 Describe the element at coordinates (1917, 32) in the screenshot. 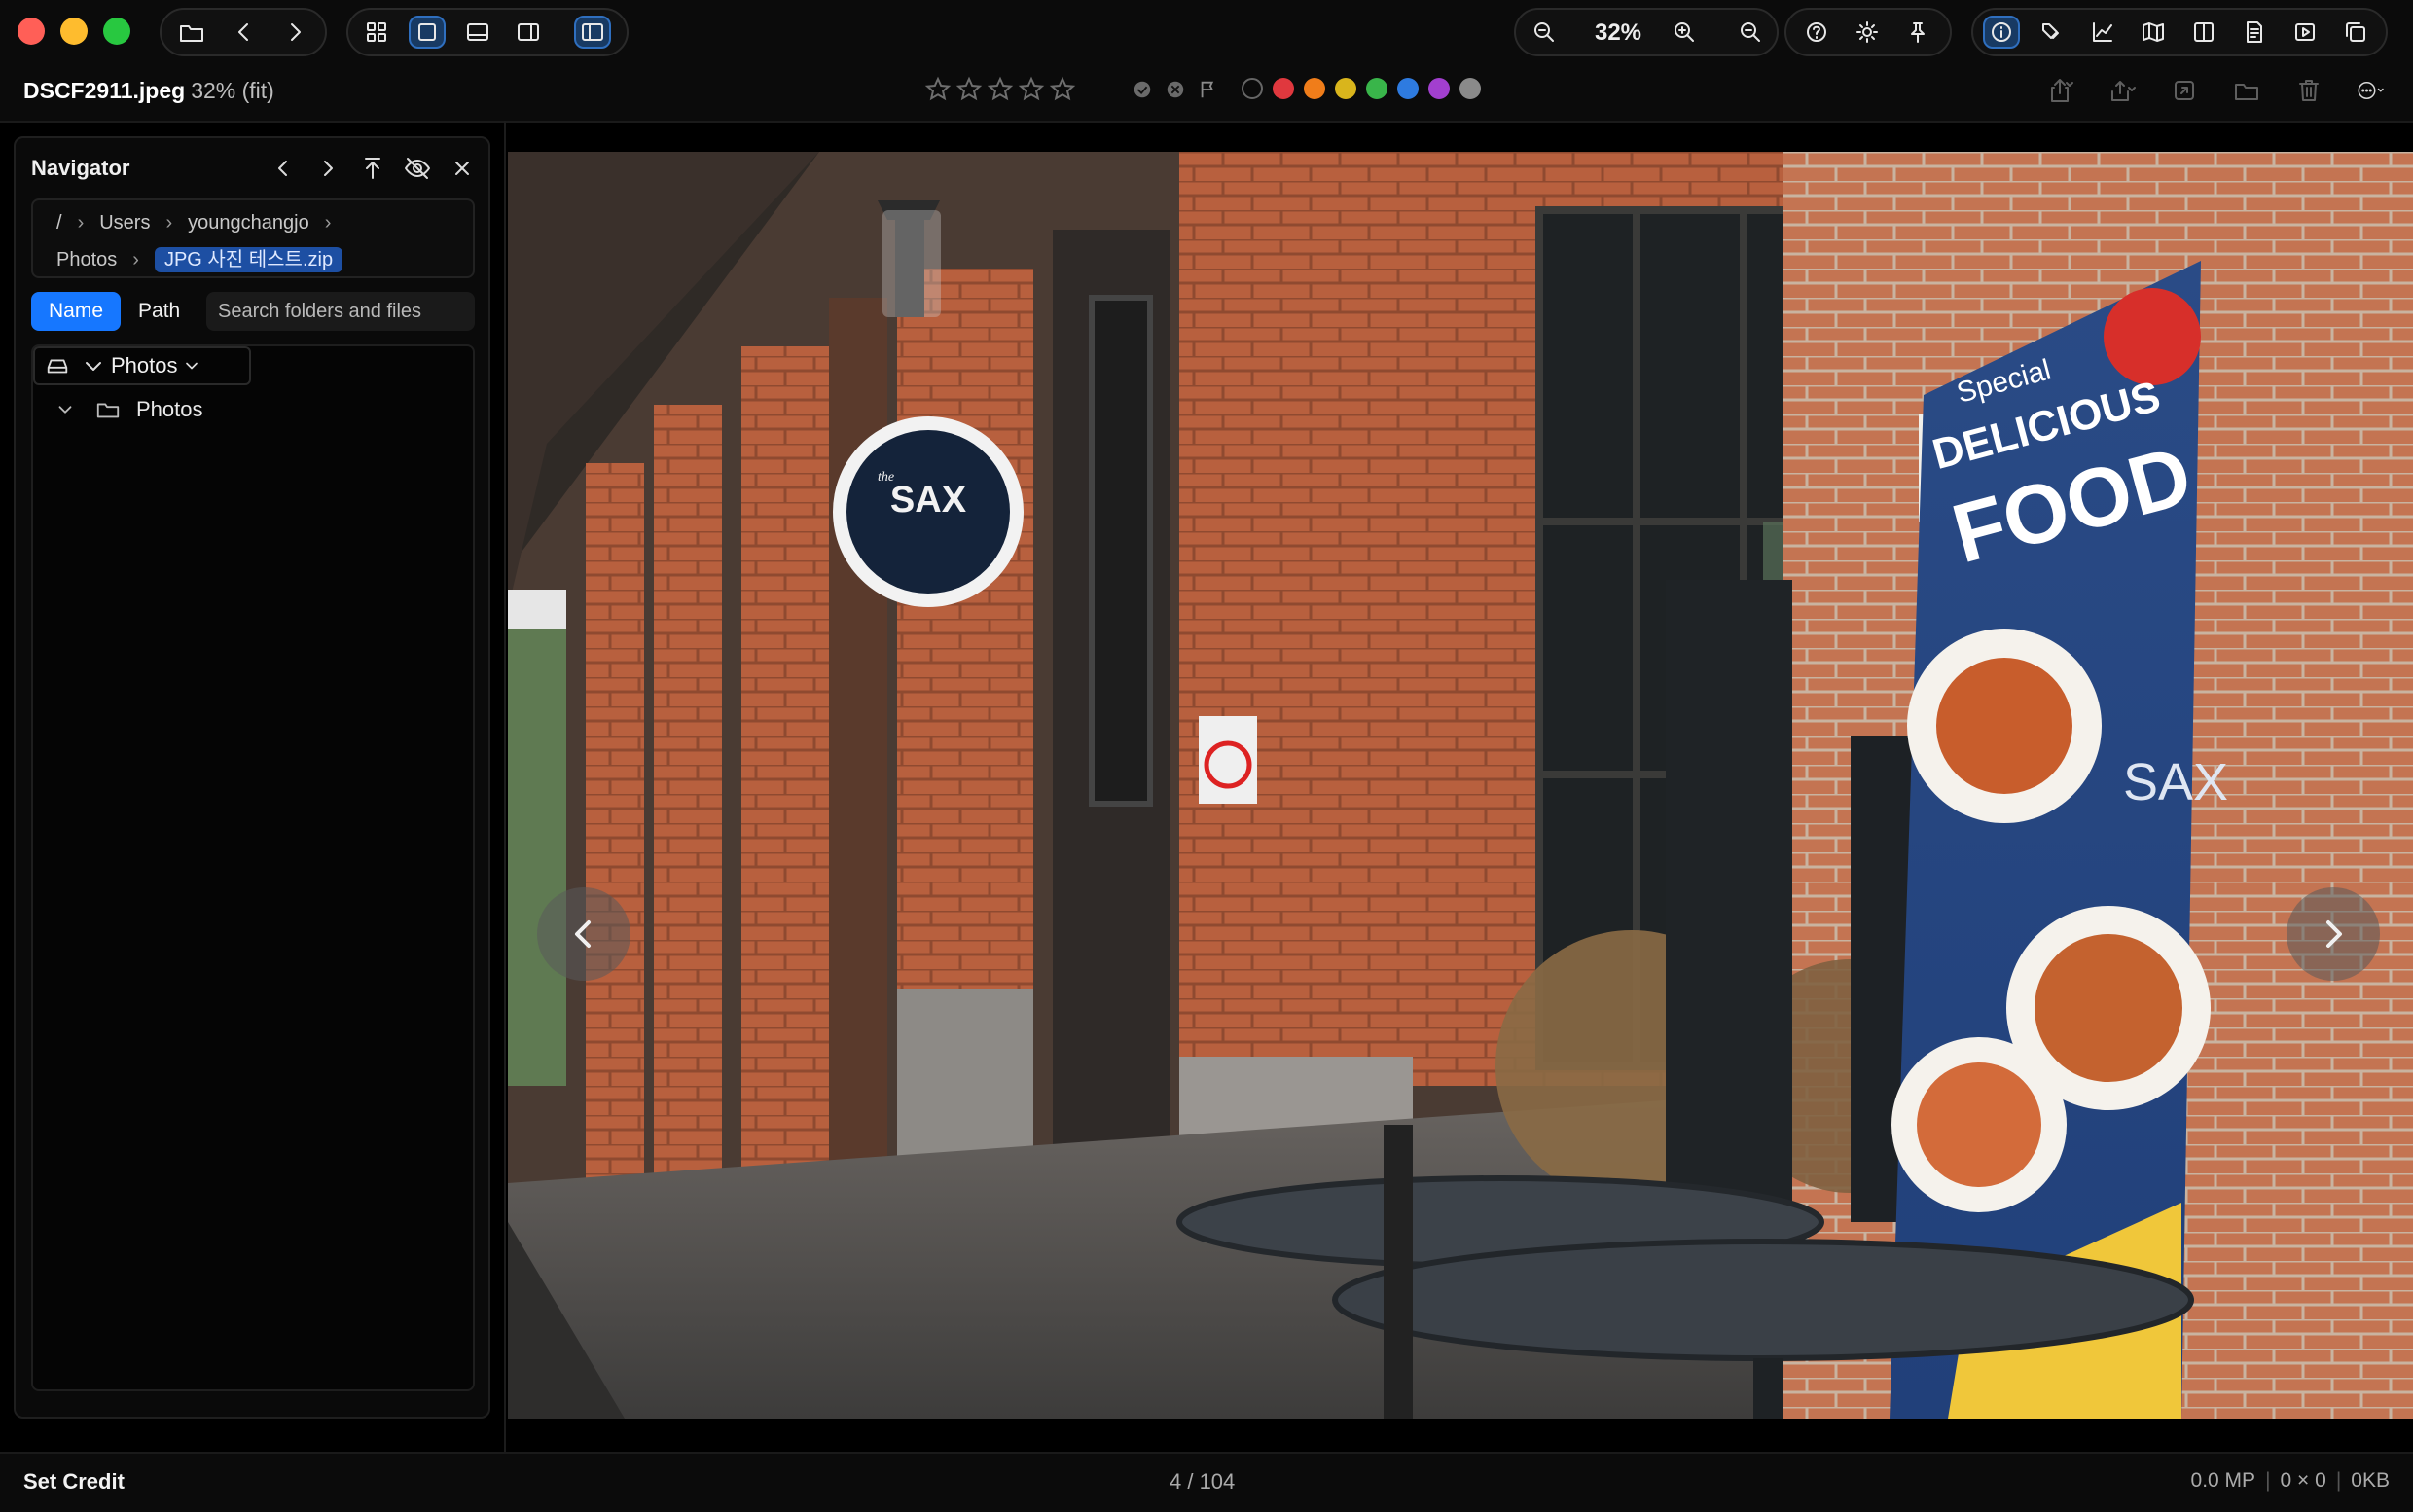

I see `pin-button` at that location.